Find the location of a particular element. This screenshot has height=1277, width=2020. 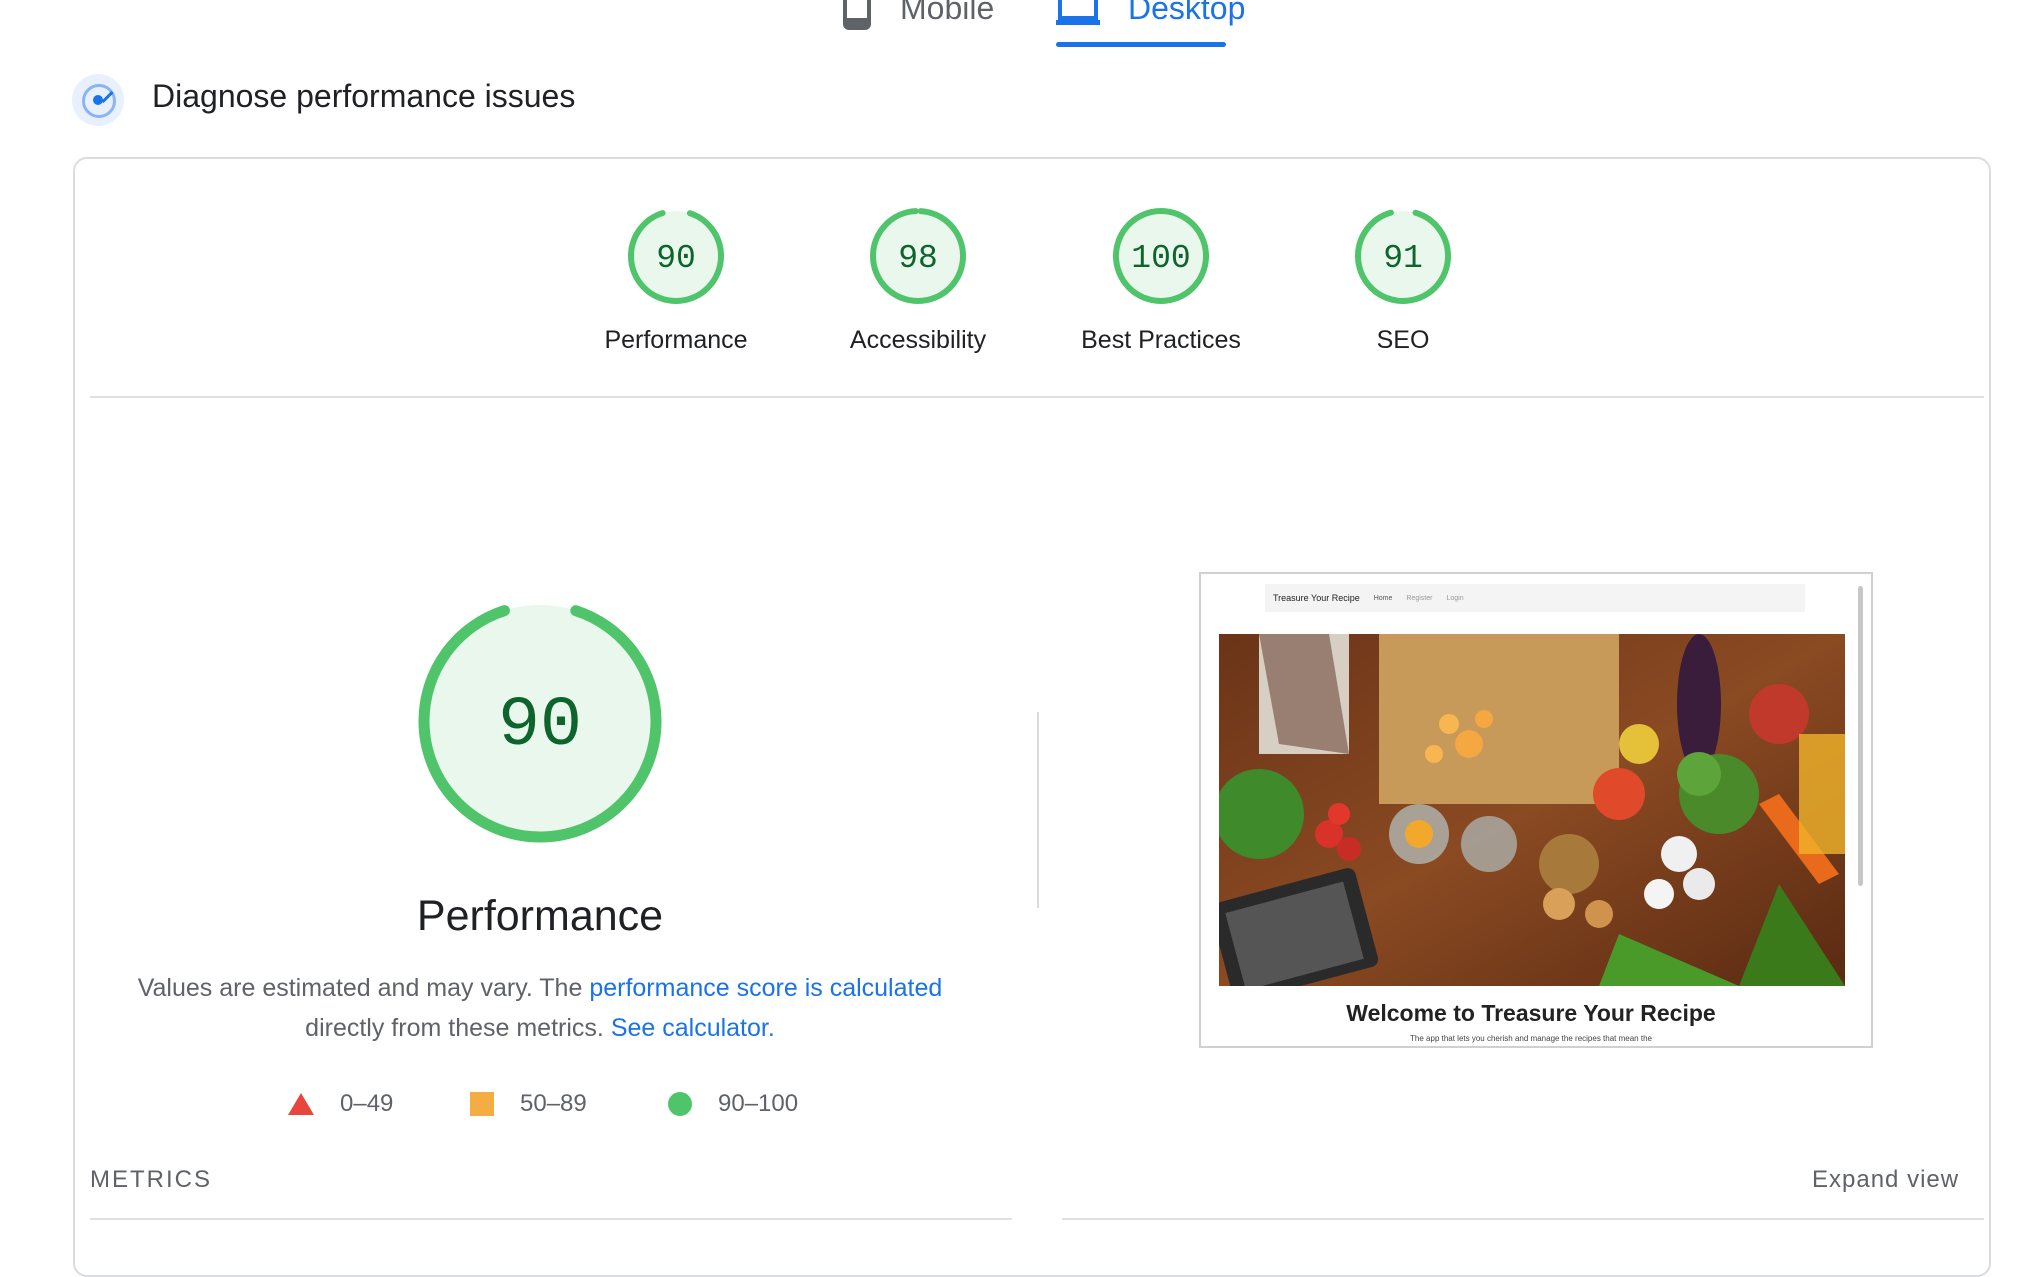

score-gauge: 100 is located at coordinates (1161, 256).